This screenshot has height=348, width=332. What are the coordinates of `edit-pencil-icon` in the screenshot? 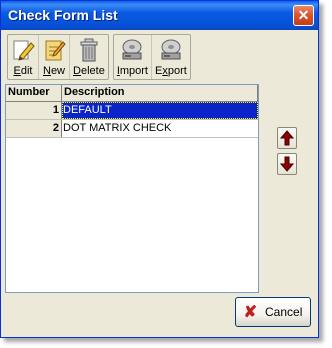 It's located at (24, 50).